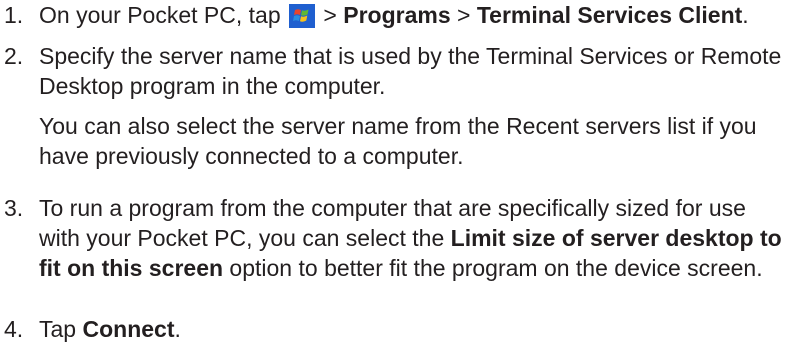 This screenshot has height=352, width=795. What do you see at coordinates (61, 329) in the screenshot?
I see `step-4-text: Tap` at bounding box center [61, 329].